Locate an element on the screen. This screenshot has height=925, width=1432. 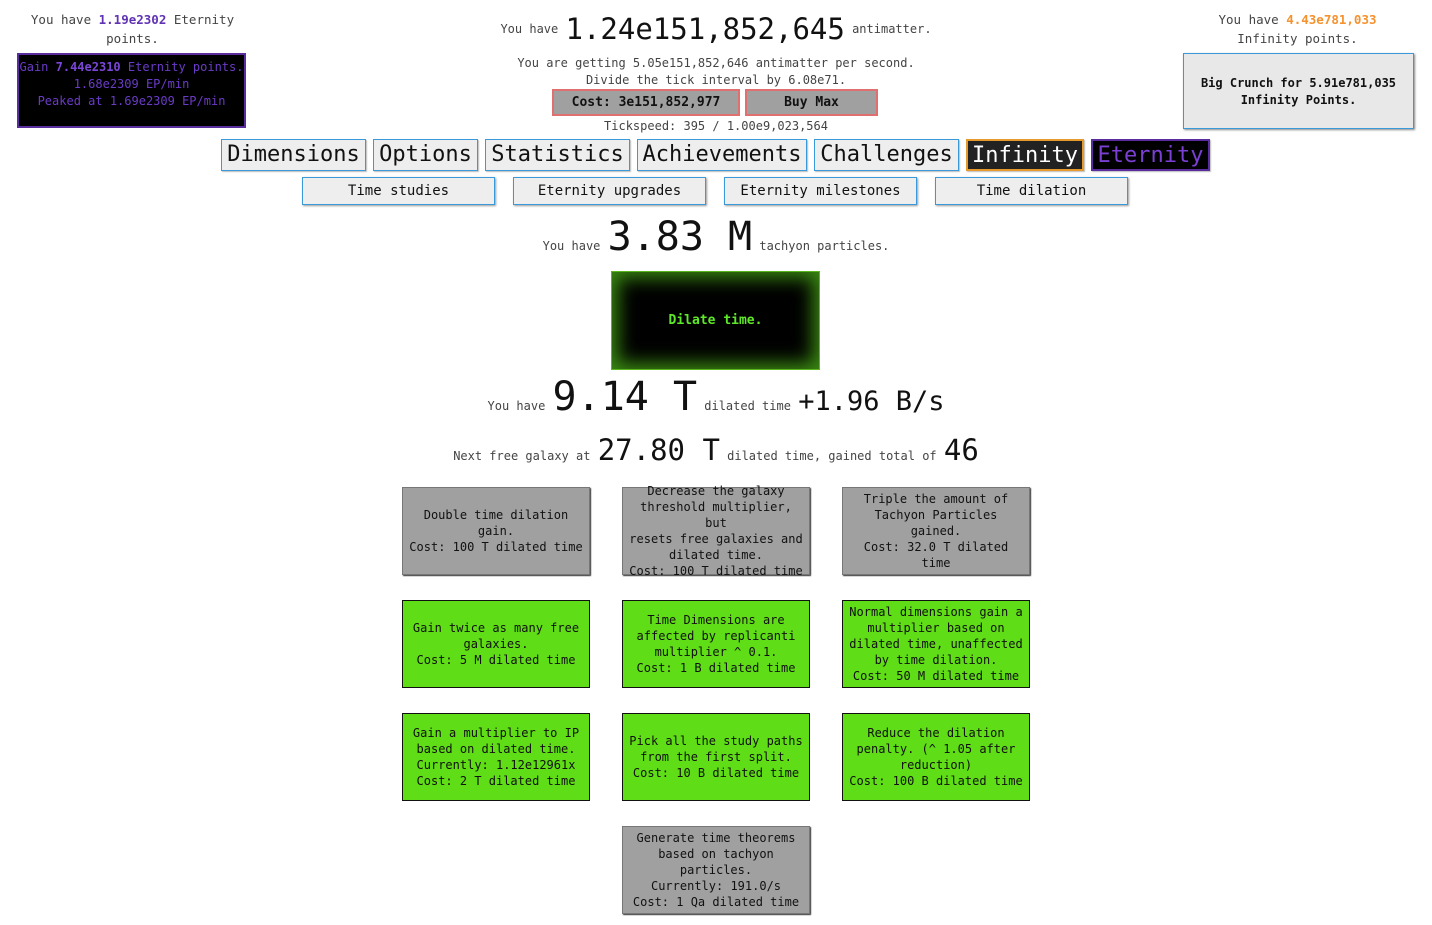
upgrade-line: Normal dimensions gain a is located at coordinates (936, 612).